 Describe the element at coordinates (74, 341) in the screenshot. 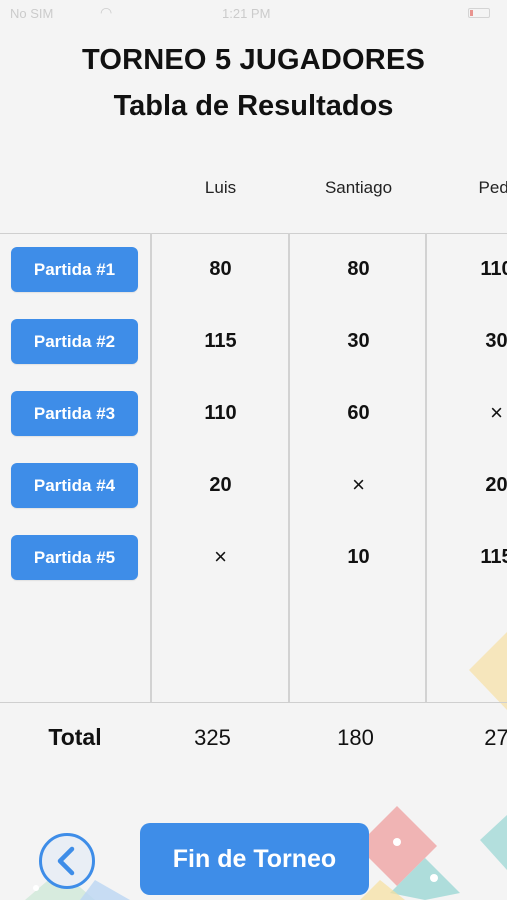

I see `match-2-button: Partida #2` at that location.